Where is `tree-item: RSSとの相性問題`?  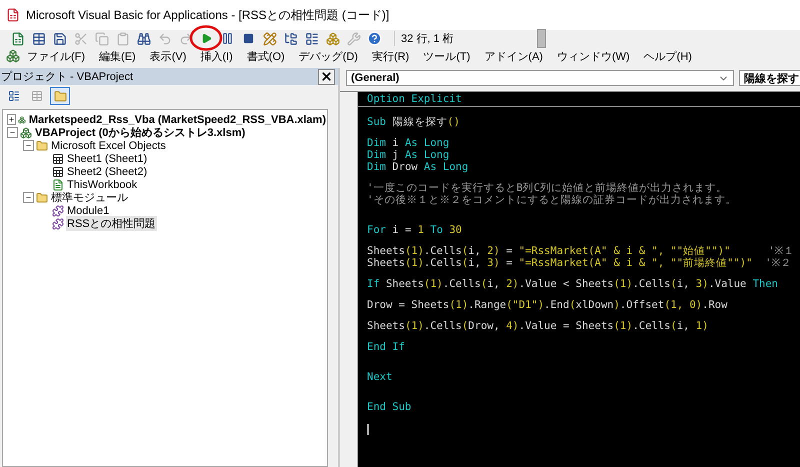 tree-item: RSSとの相性問題 is located at coordinates (111, 223).